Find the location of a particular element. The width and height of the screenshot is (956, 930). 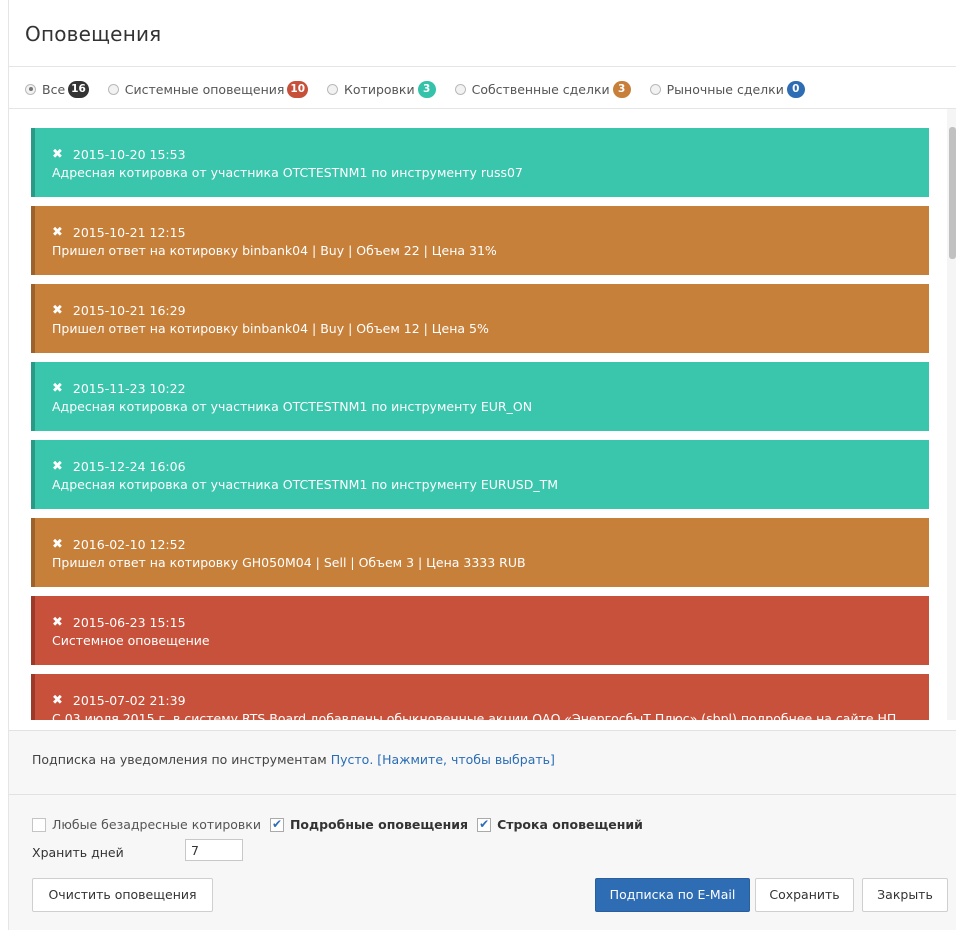

clear-notifications-button: Очистить оповещения is located at coordinates (122, 895).